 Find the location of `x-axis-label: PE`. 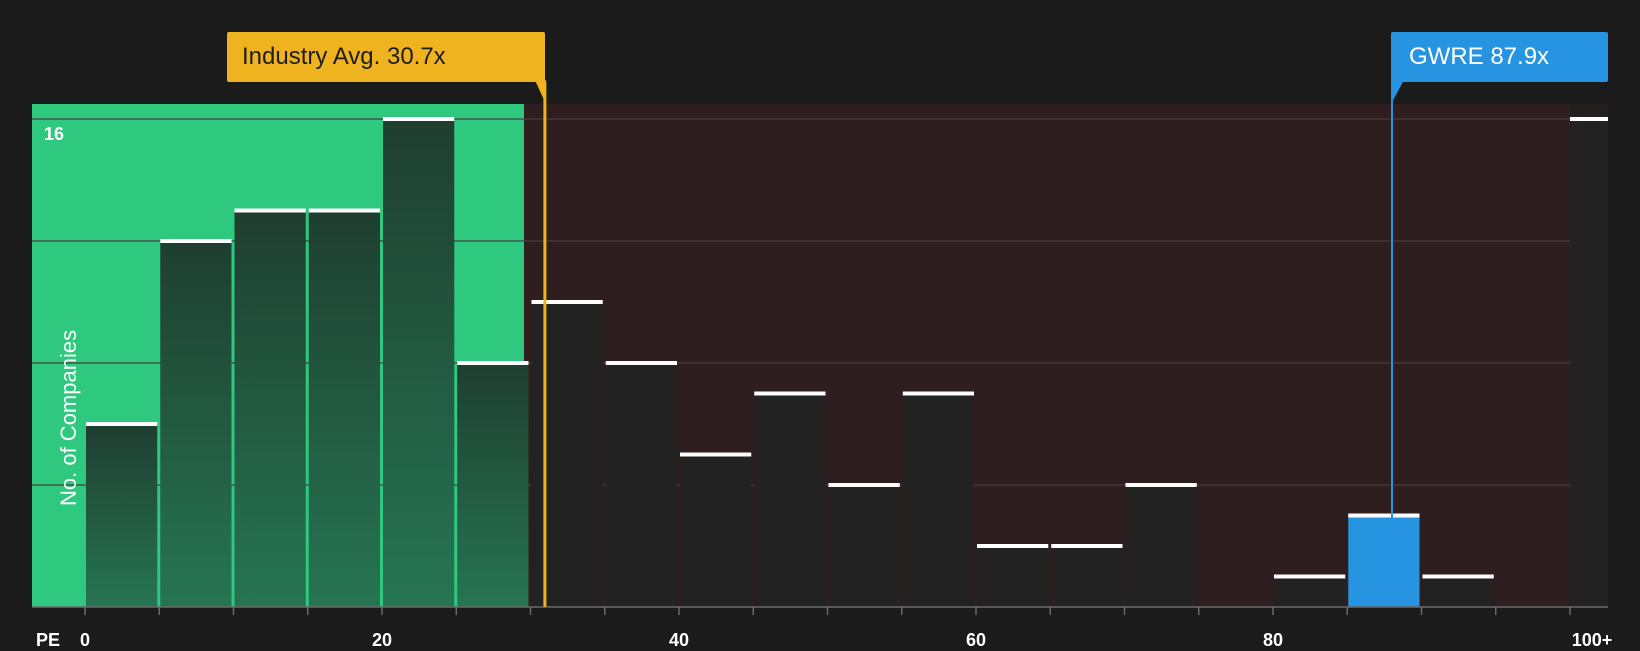

x-axis-label: PE is located at coordinates (48, 640).